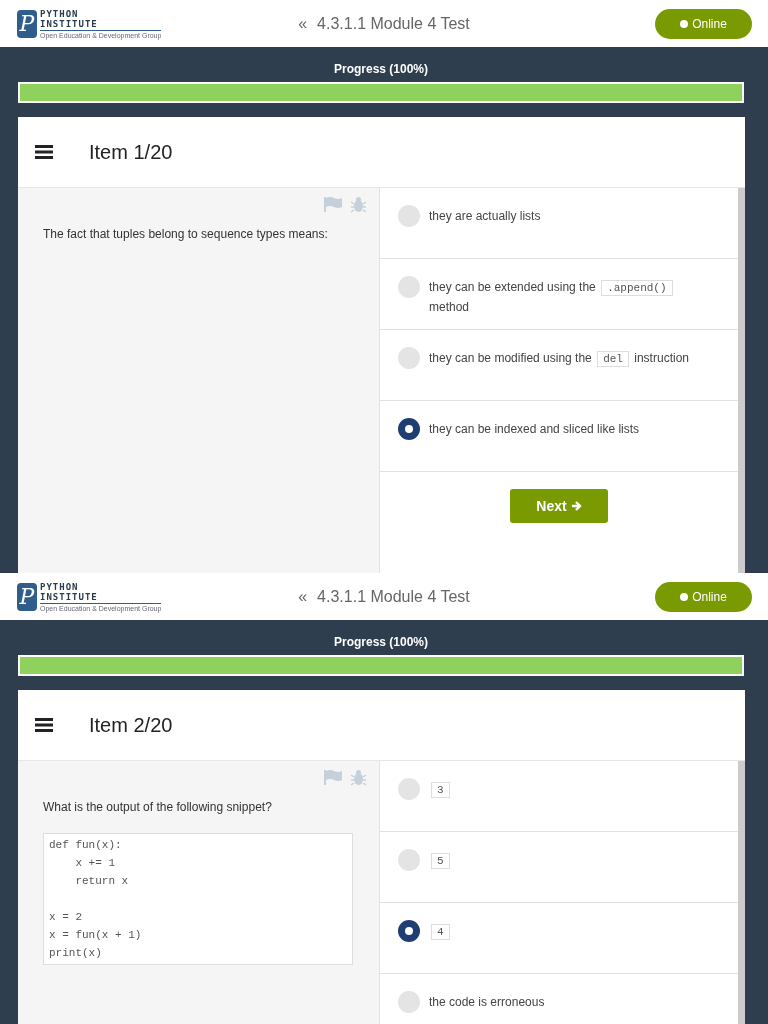 This screenshot has height=1024, width=768. I want to click on answer-option: 5, so click(440, 860).